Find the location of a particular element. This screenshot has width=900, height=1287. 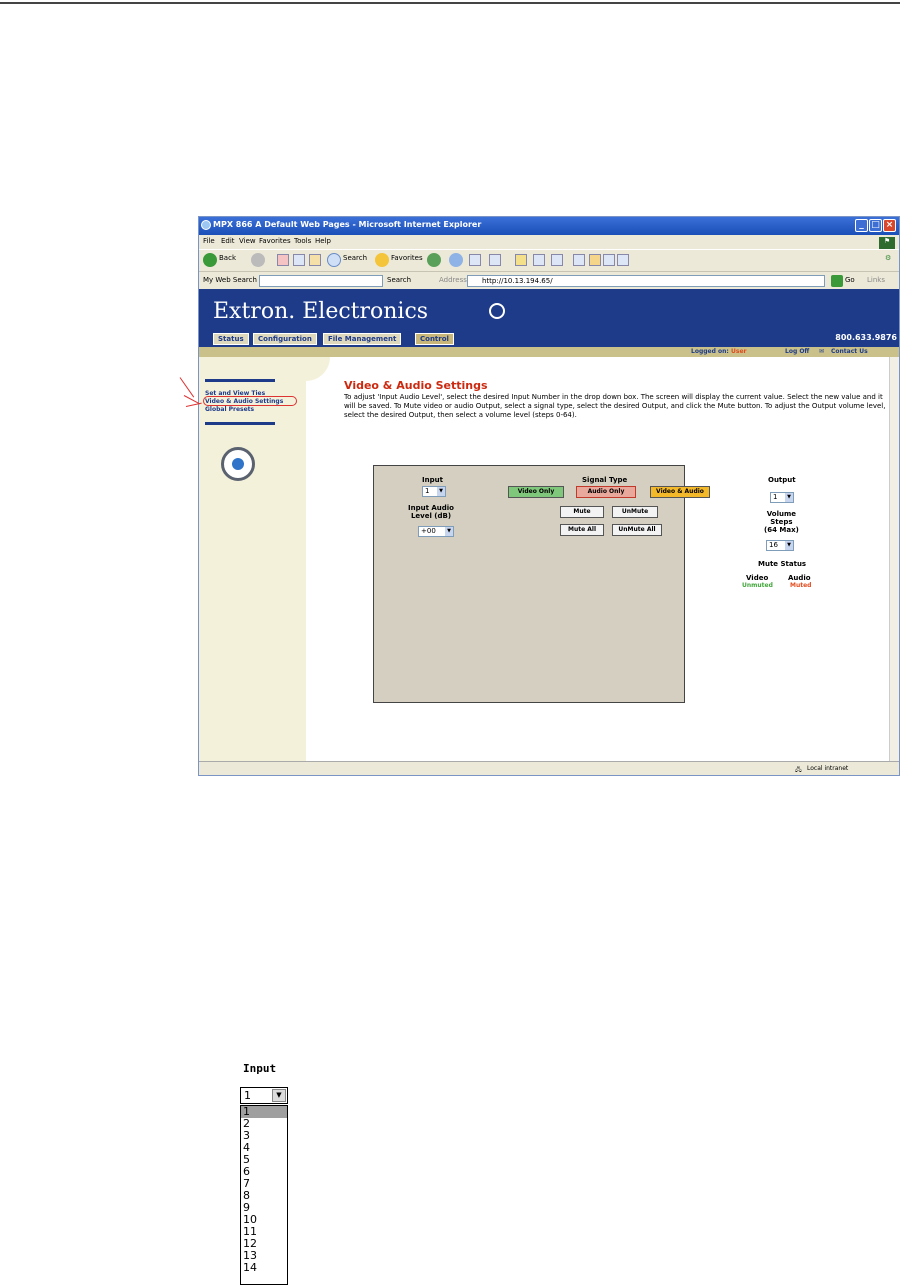

go-arrow-icon is located at coordinates (837, 281).